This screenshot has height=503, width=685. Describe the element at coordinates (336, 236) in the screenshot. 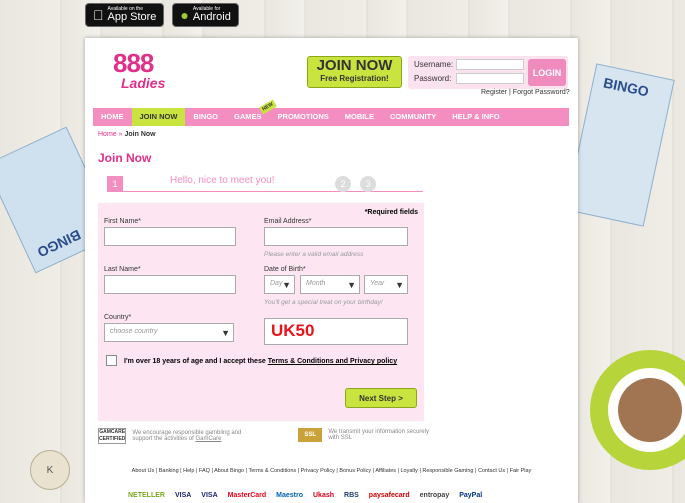

I see `email-input` at that location.